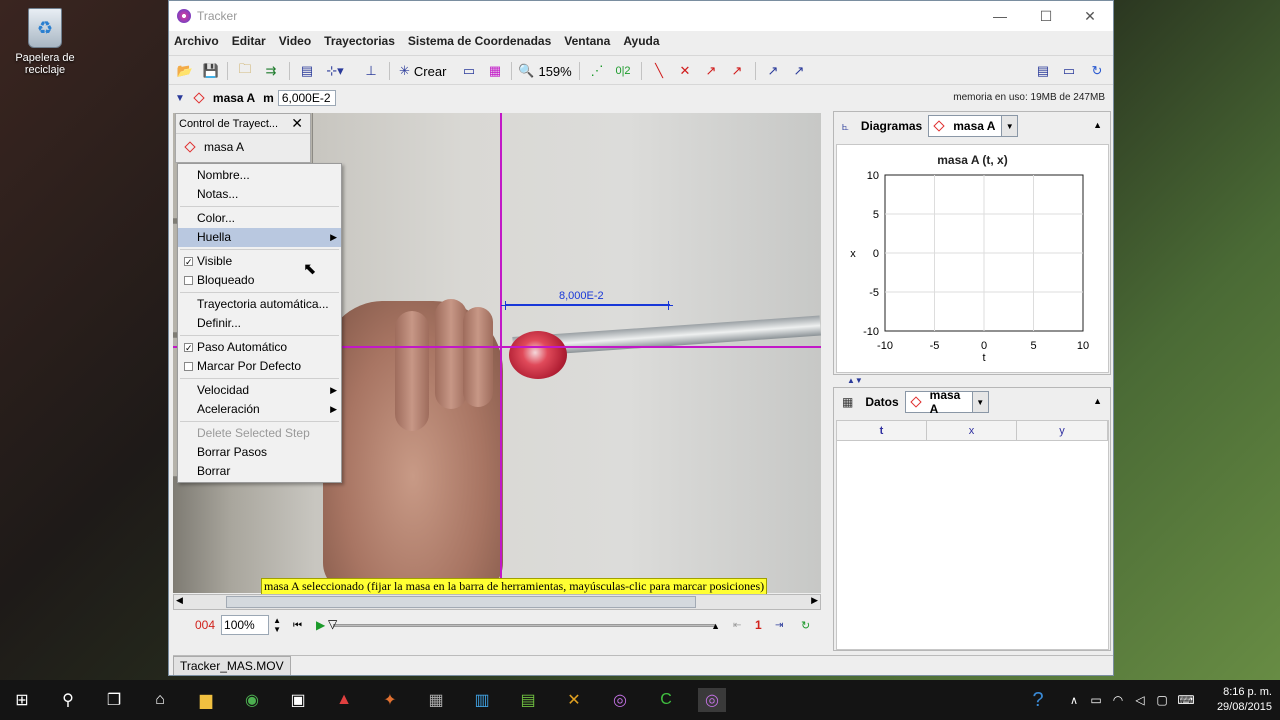 The height and width of the screenshot is (720, 1280). What do you see at coordinates (882, 431) in the screenshot?
I see `column-header-t: t` at bounding box center [882, 431].